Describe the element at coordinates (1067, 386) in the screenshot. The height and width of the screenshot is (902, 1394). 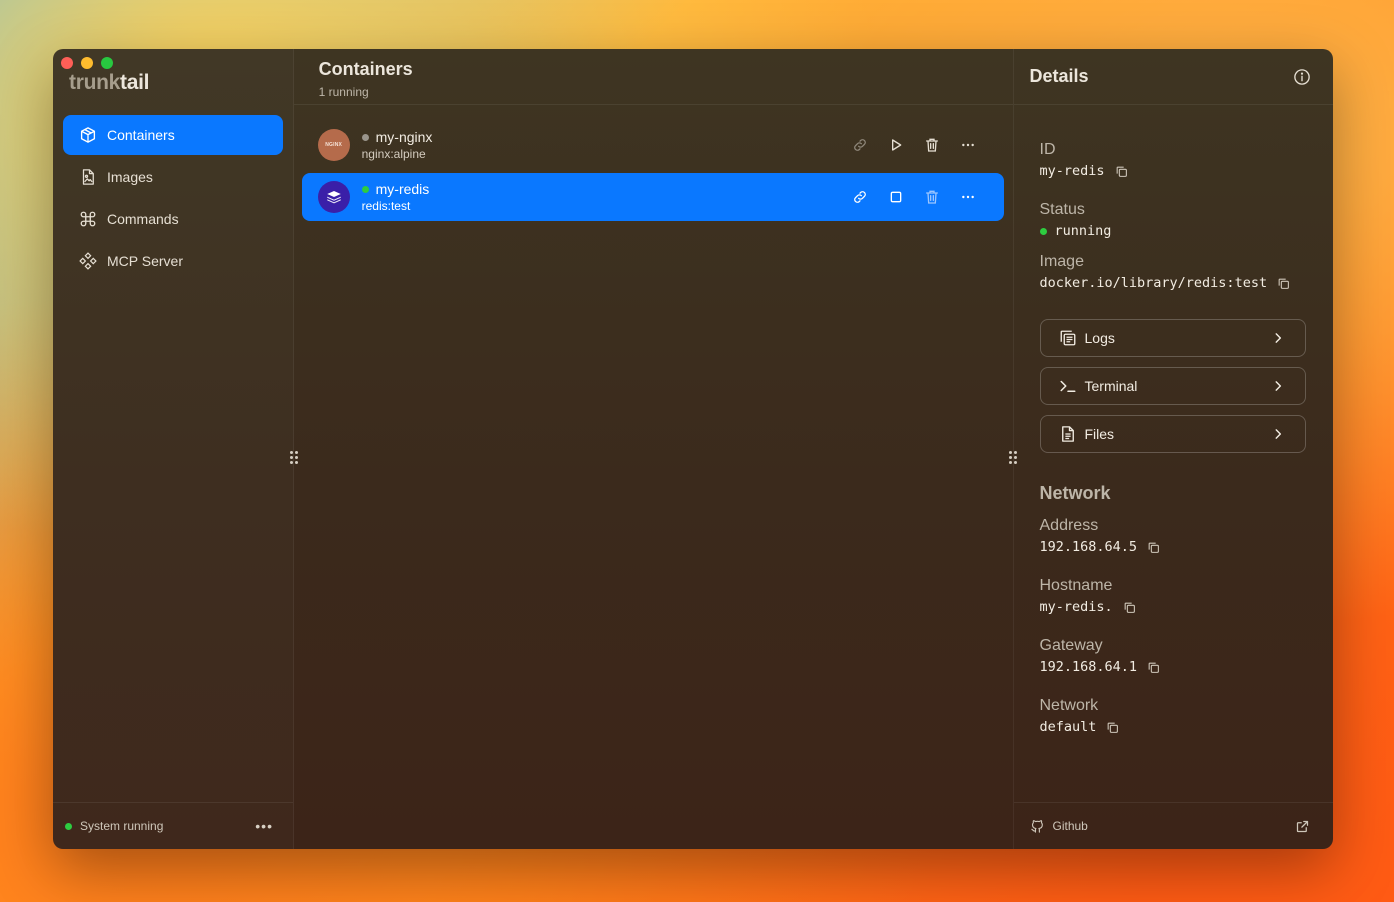
I see `terminal-icon` at that location.